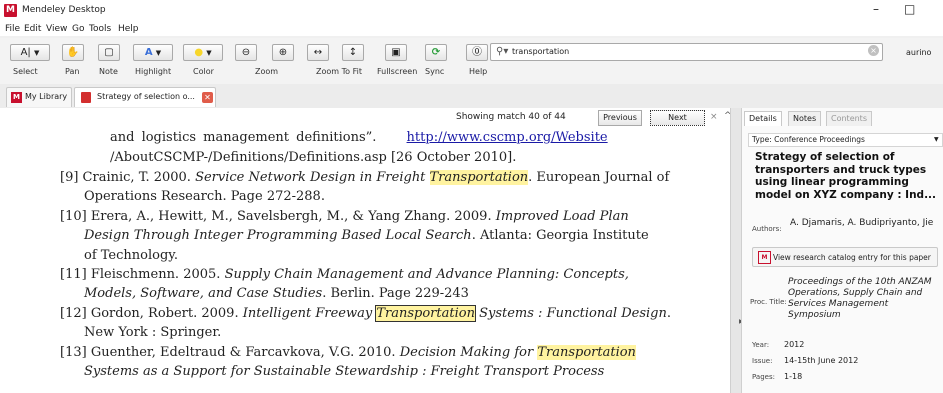 The height and width of the screenshot is (393, 943). What do you see at coordinates (32, 29) in the screenshot?
I see `menu-edit: Edit` at bounding box center [32, 29].